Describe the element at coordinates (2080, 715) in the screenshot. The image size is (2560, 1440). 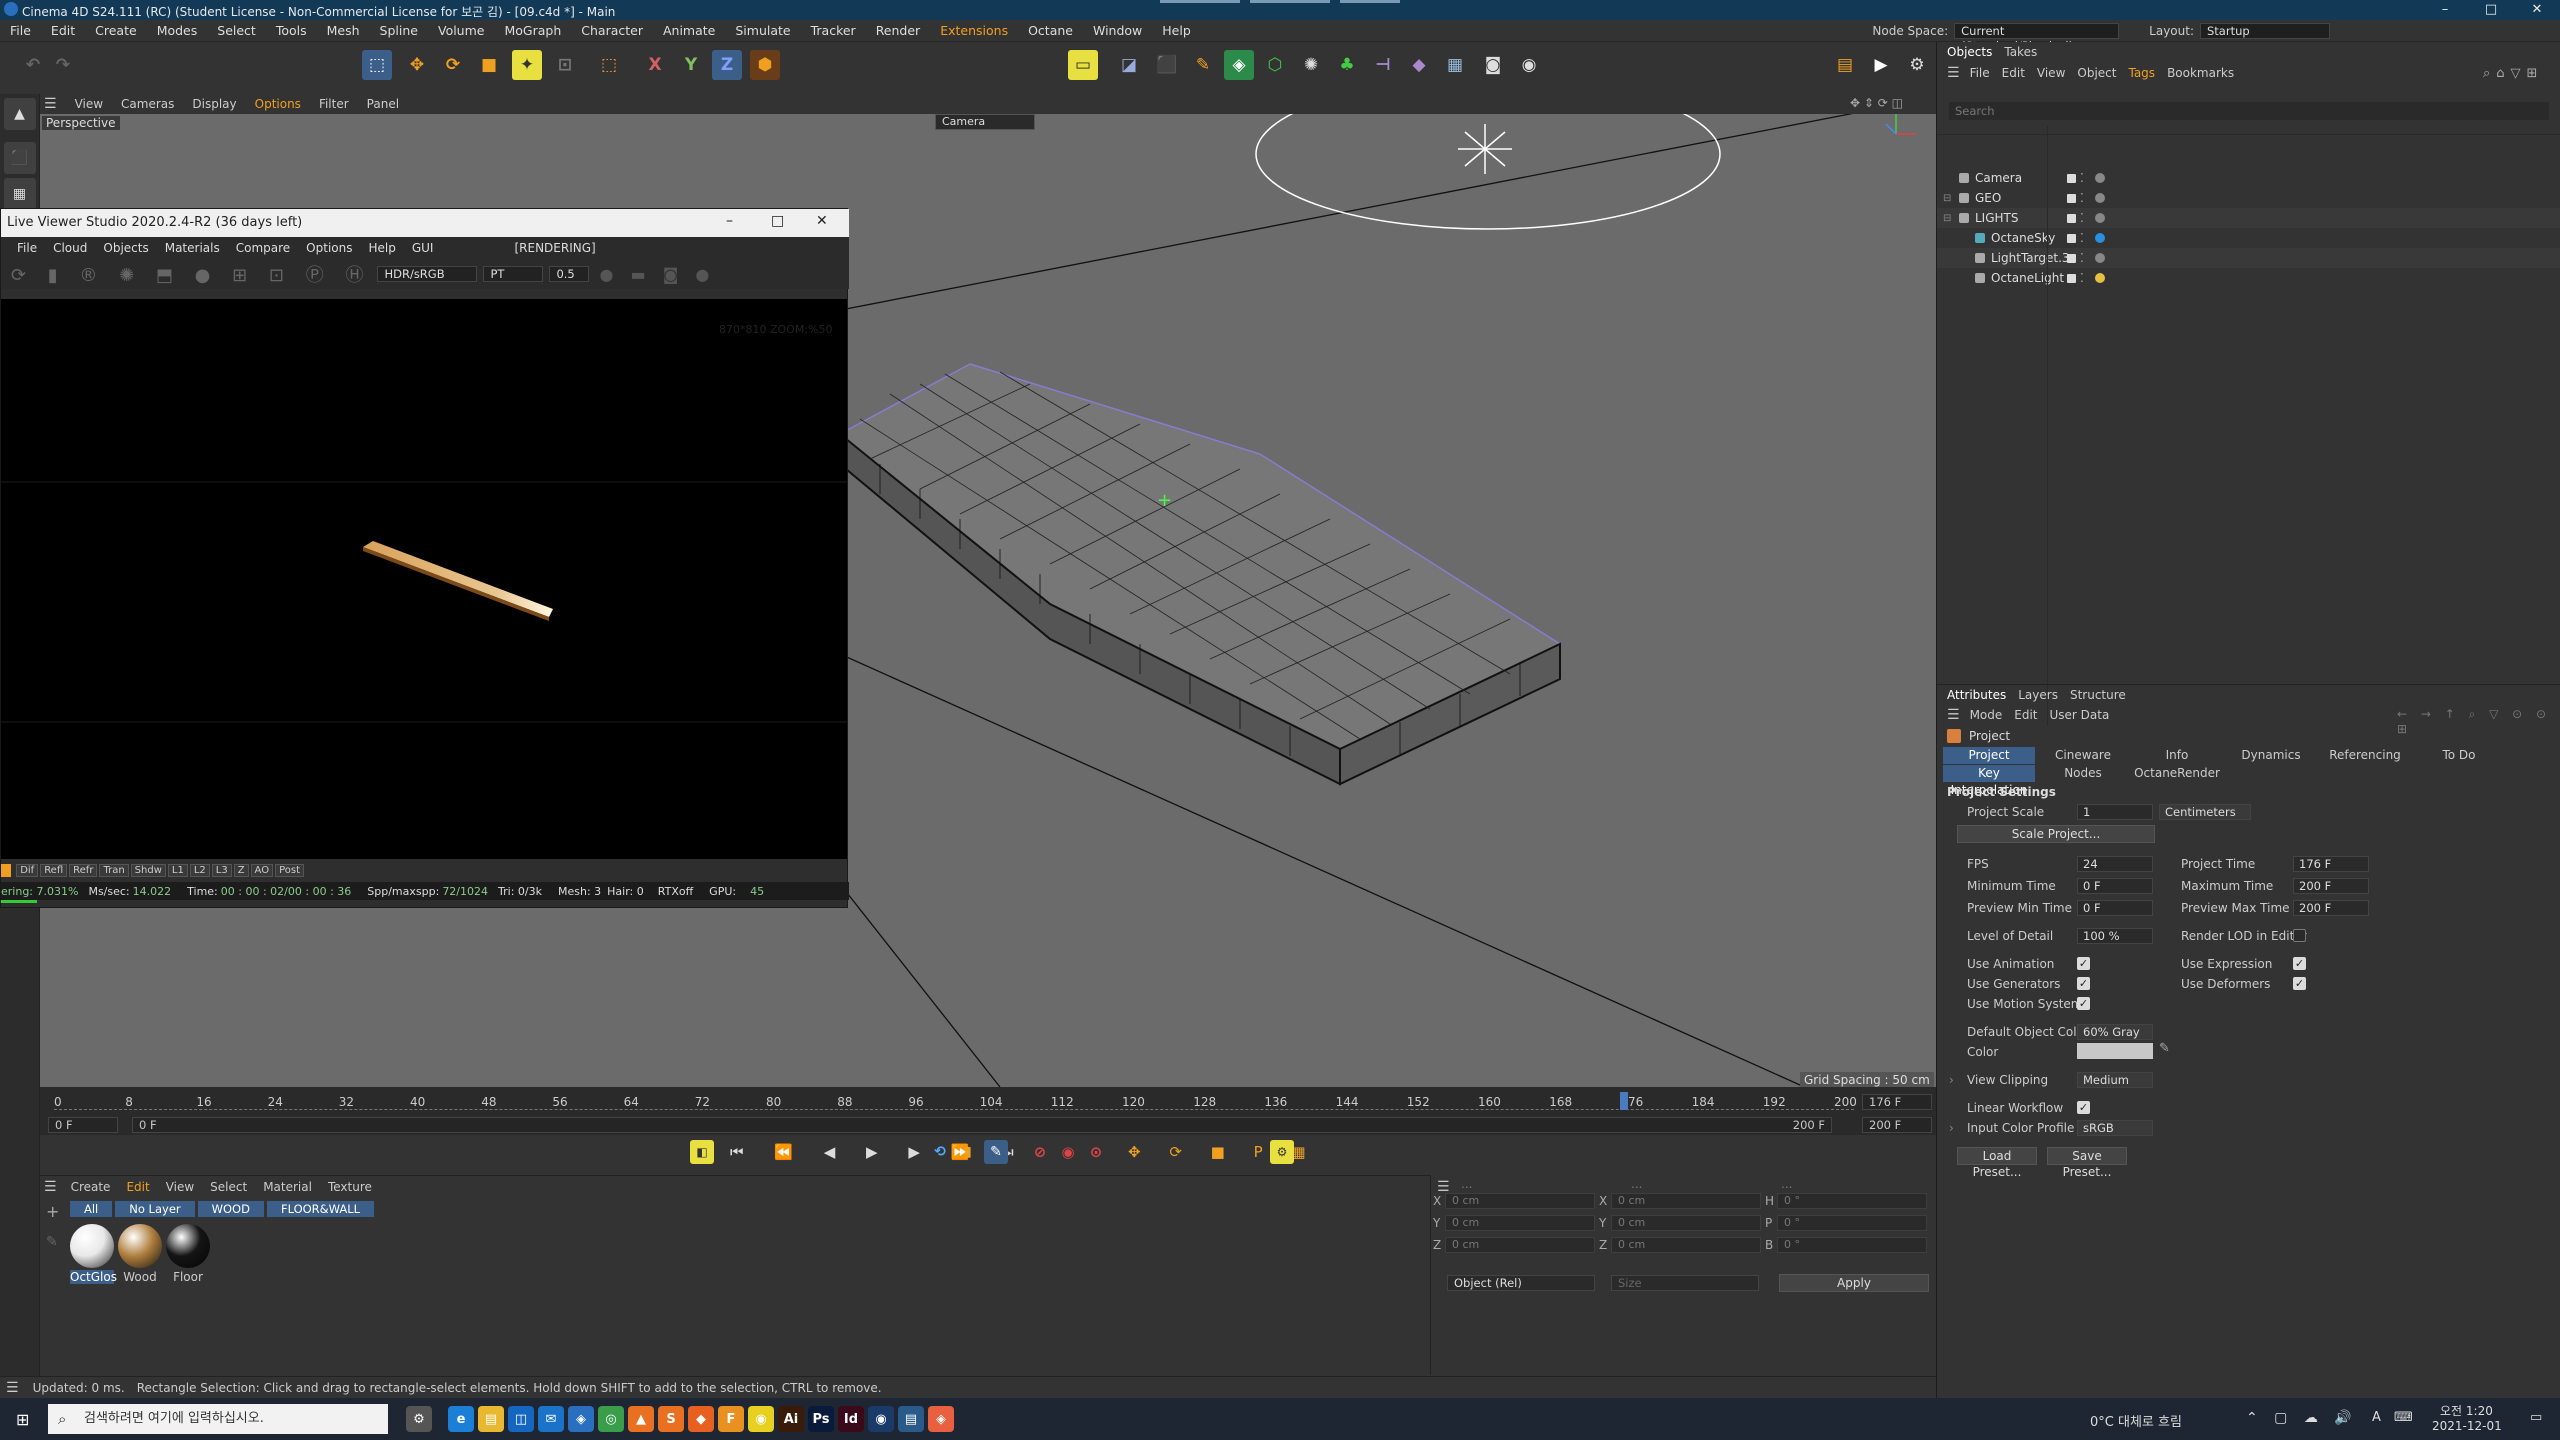
I see `attr-menu-item: User Data` at that location.